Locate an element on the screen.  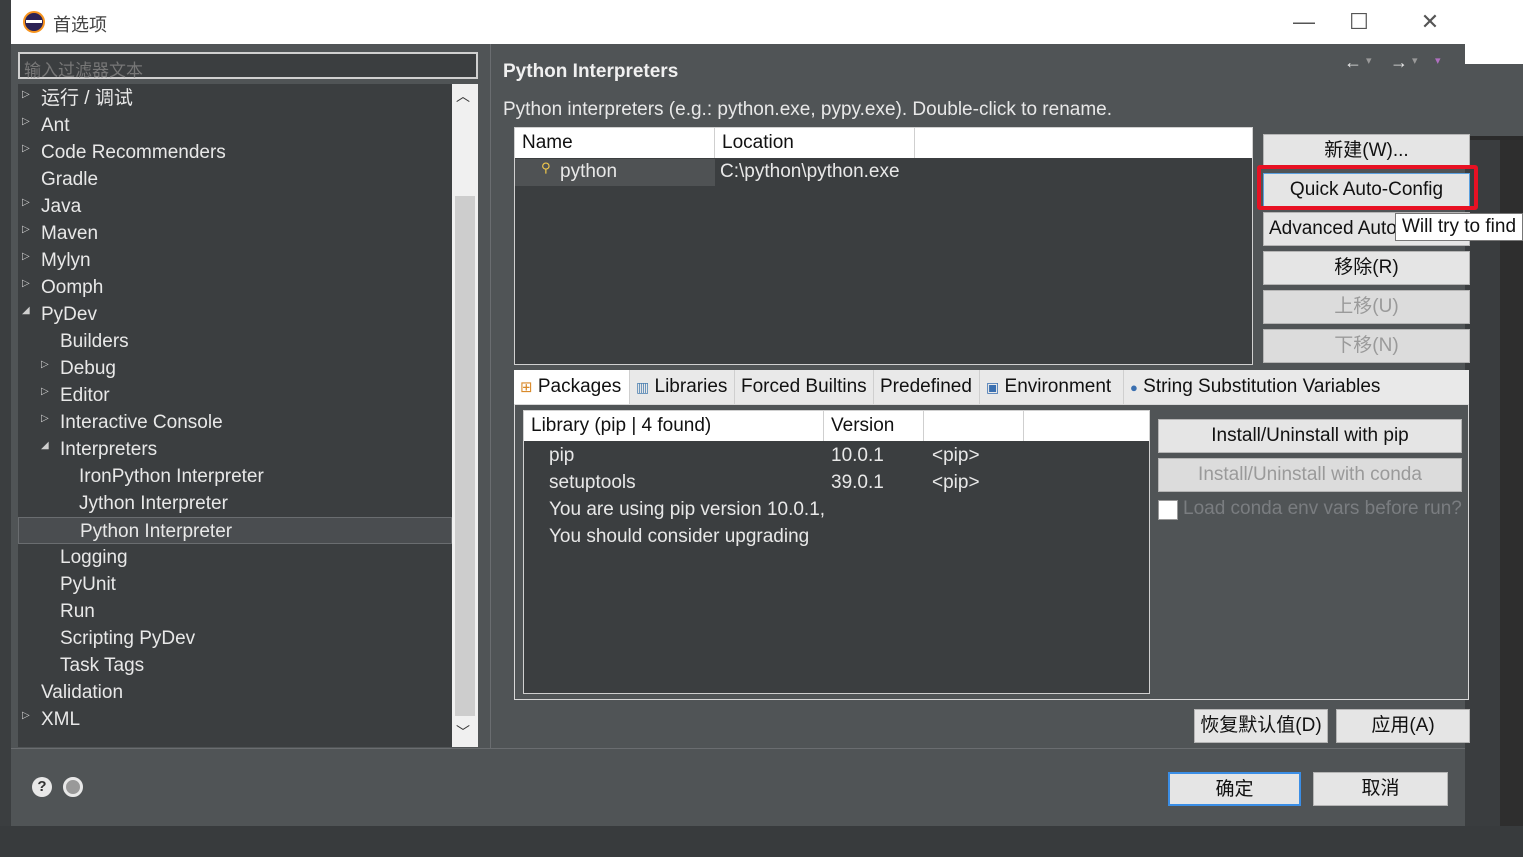
back-arrow-icon: ← is located at coordinates (1353, 62).